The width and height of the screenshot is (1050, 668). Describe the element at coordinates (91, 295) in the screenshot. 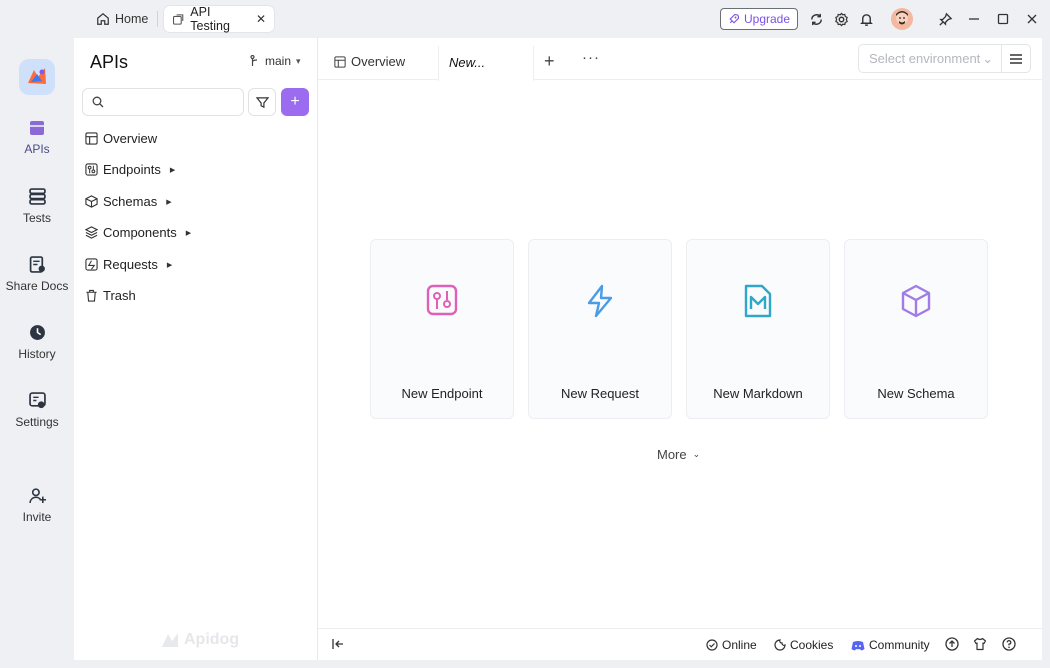

I see `trash-icon` at that location.